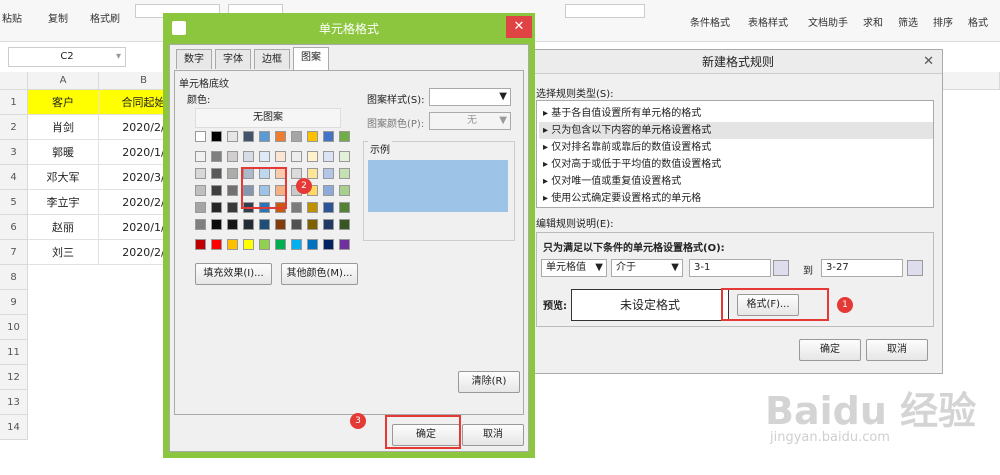 The height and width of the screenshot is (475, 1000). Describe the element at coordinates (943, 21) in the screenshot. I see `sort-button: 排序` at that location.